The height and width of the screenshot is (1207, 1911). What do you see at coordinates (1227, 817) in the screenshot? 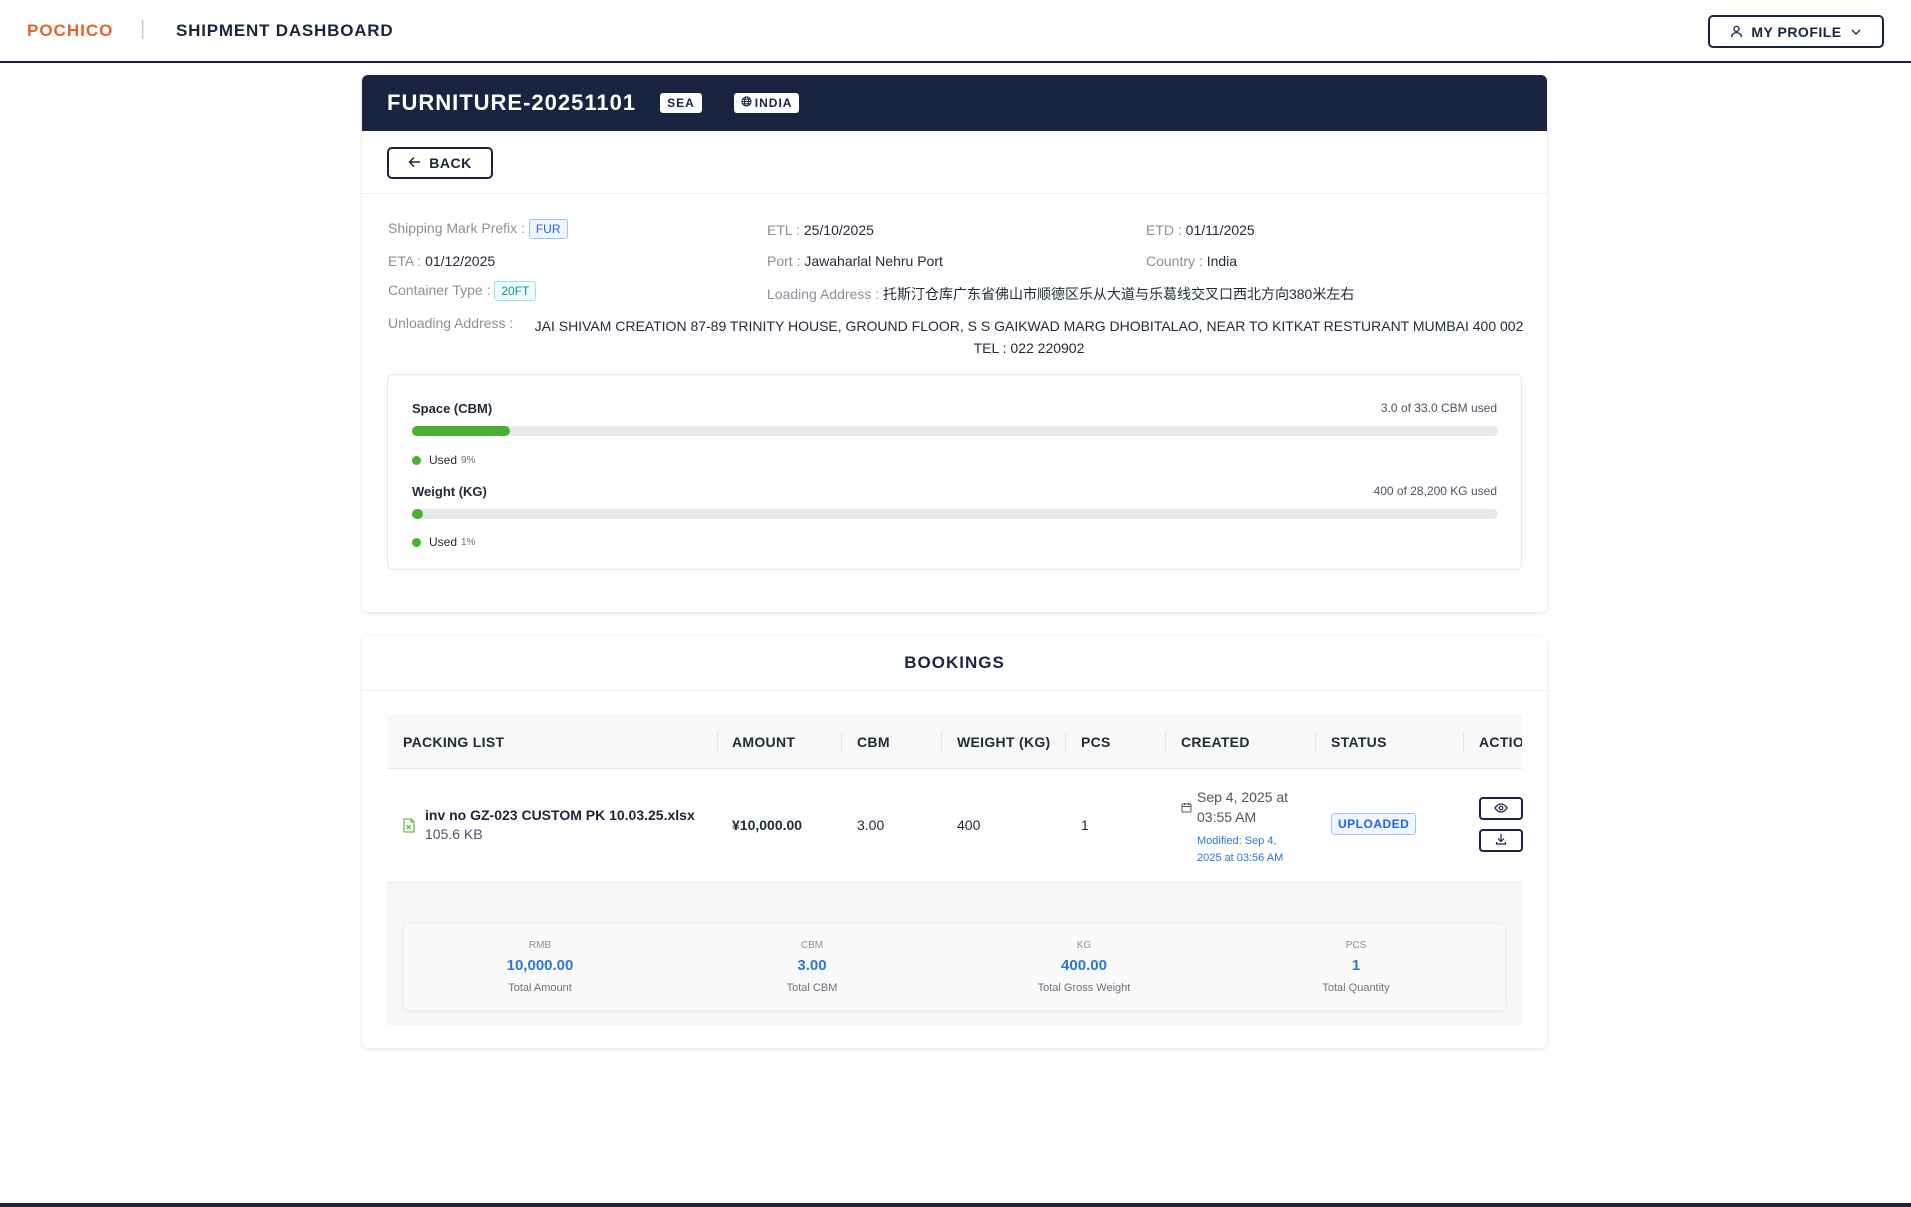
I see `created-line2: 03:55 AM` at bounding box center [1227, 817].